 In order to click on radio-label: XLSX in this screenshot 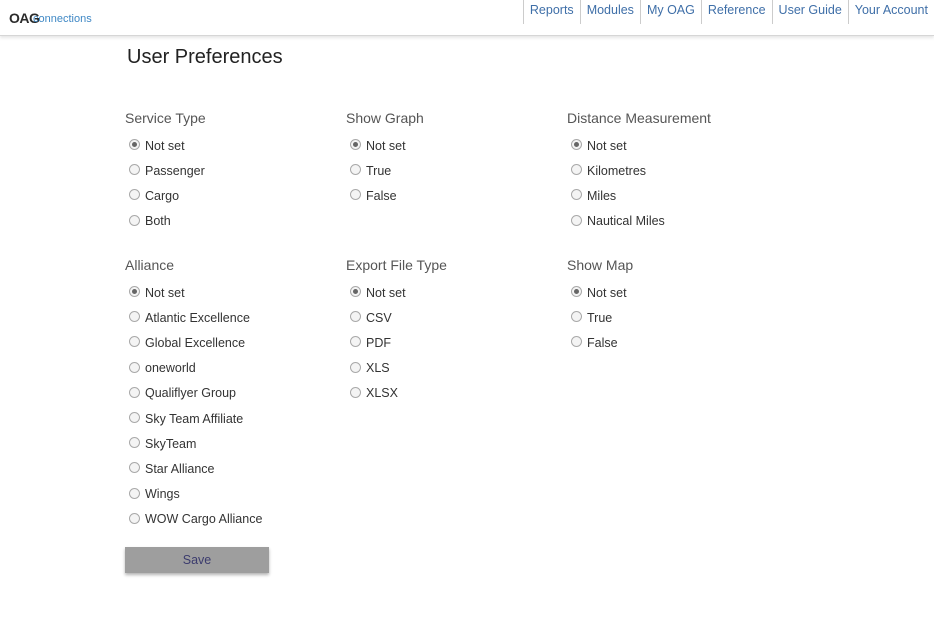, I will do `click(382, 393)`.